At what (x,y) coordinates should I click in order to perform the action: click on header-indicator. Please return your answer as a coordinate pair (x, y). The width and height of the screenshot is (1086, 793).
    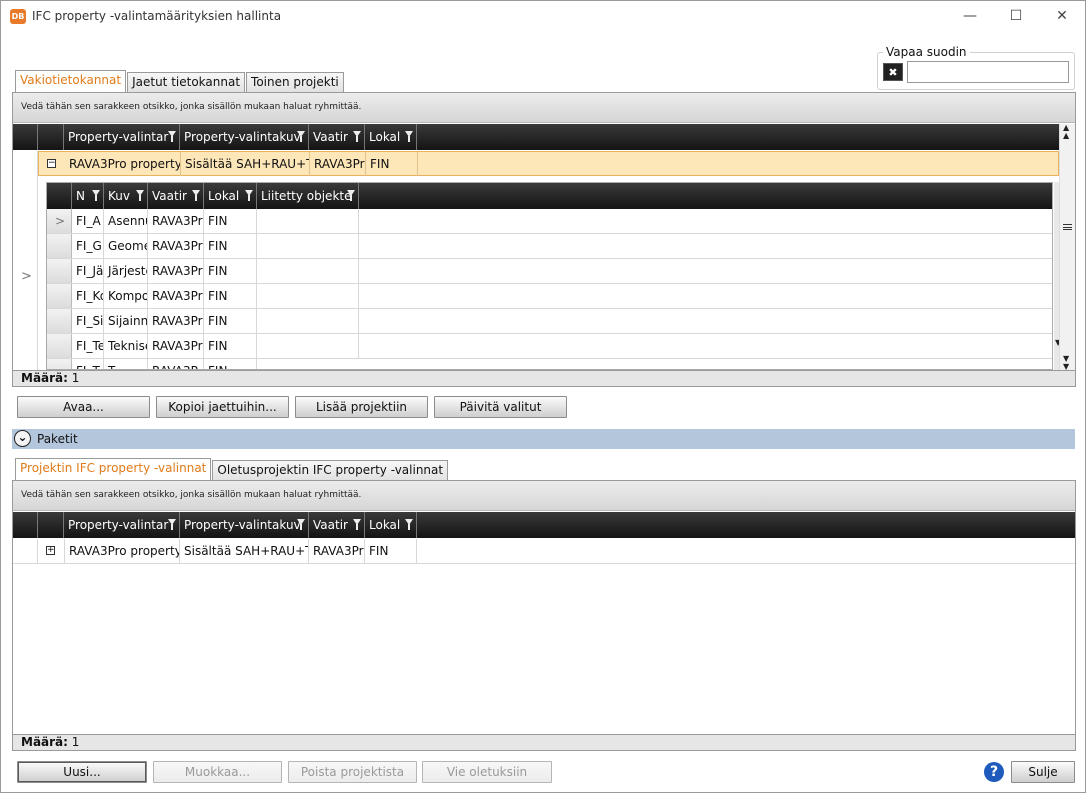
    Looking at the image, I should click on (25, 525).